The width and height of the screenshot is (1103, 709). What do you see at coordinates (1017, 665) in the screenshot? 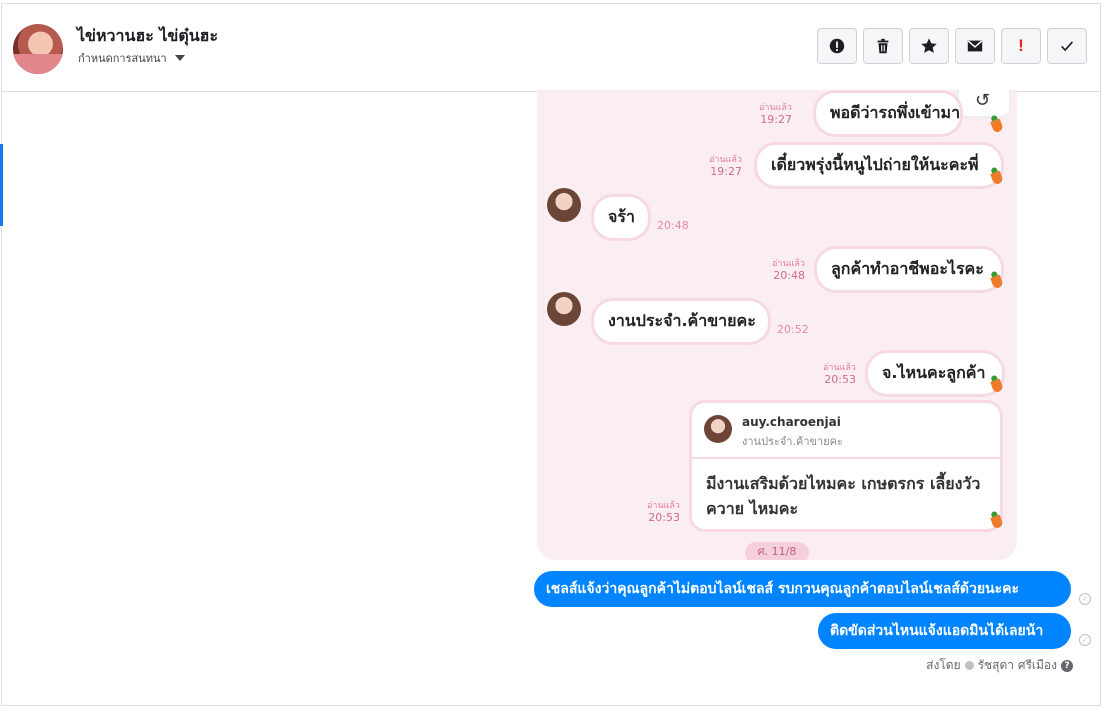
I see `sender-name: รัชสุดา ศรีเมือง` at bounding box center [1017, 665].